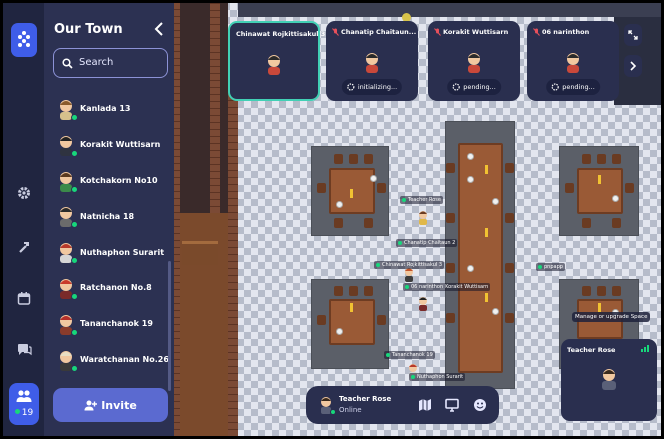 The height and width of the screenshot is (439, 664). What do you see at coordinates (124, 359) in the screenshot?
I see `member-name: Waratchanan No.26` at bounding box center [124, 359].